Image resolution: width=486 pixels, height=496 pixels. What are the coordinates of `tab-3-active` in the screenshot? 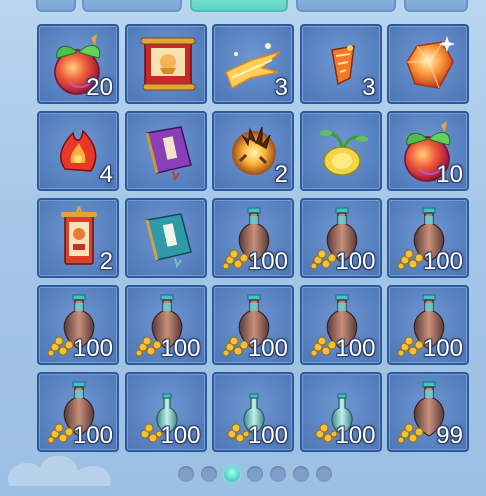 It's located at (239, 6).